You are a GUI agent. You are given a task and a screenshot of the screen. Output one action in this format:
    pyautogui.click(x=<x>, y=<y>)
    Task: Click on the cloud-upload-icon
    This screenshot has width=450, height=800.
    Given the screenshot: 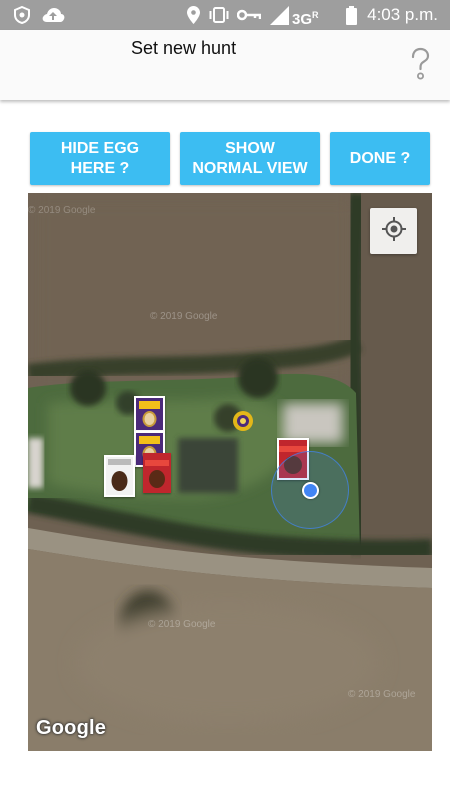 What is the action you would take?
    pyautogui.click(x=53, y=15)
    